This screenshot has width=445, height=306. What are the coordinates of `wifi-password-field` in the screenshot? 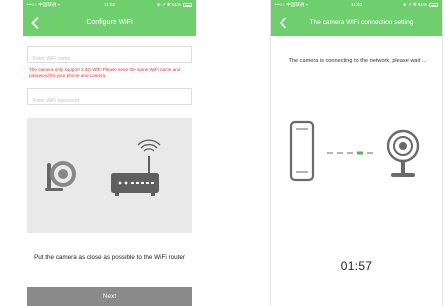 It's located at (109, 98).